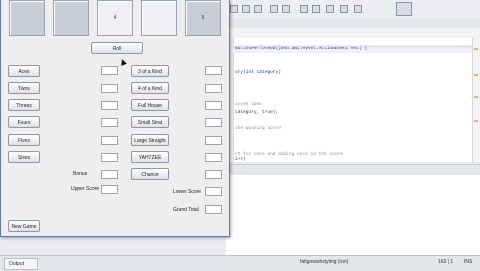 This screenshot has height=271, width=480. What do you see at coordinates (24, 140) in the screenshot?
I see `fives-button: Fives` at bounding box center [24, 140].